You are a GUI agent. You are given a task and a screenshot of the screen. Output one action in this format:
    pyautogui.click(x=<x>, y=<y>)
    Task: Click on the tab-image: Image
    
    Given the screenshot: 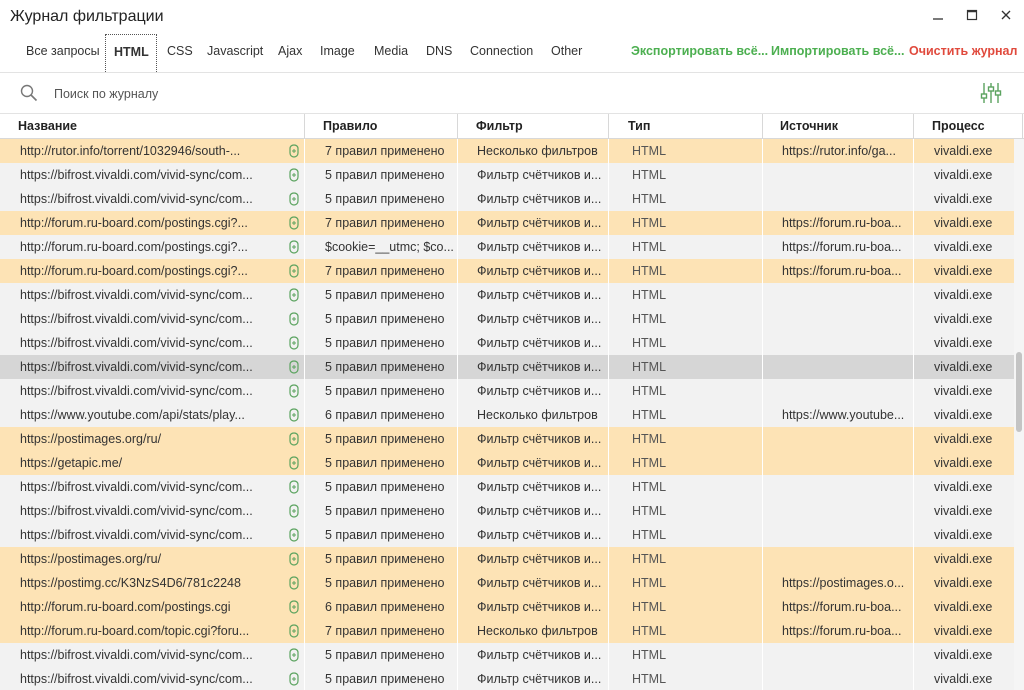 What is the action you would take?
    pyautogui.click(x=337, y=52)
    